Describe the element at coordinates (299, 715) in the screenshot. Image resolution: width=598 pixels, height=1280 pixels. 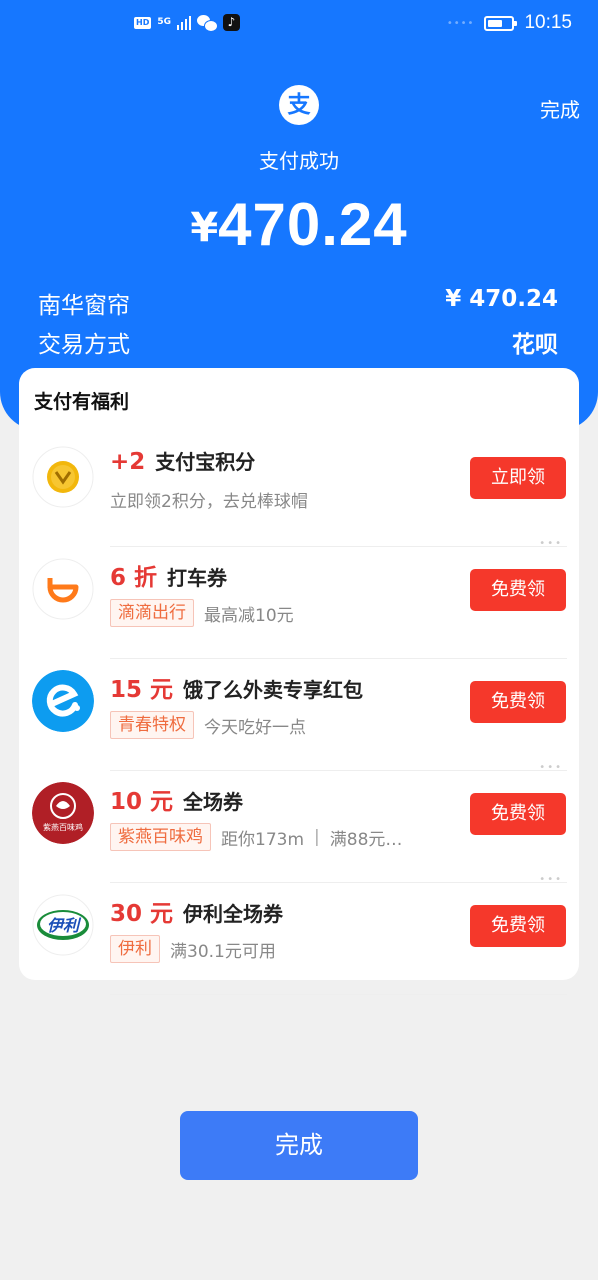
I see `benefit-item: 15 元饿了么外卖专享红包 青春特权 今天吃好一点 免费领` at that location.